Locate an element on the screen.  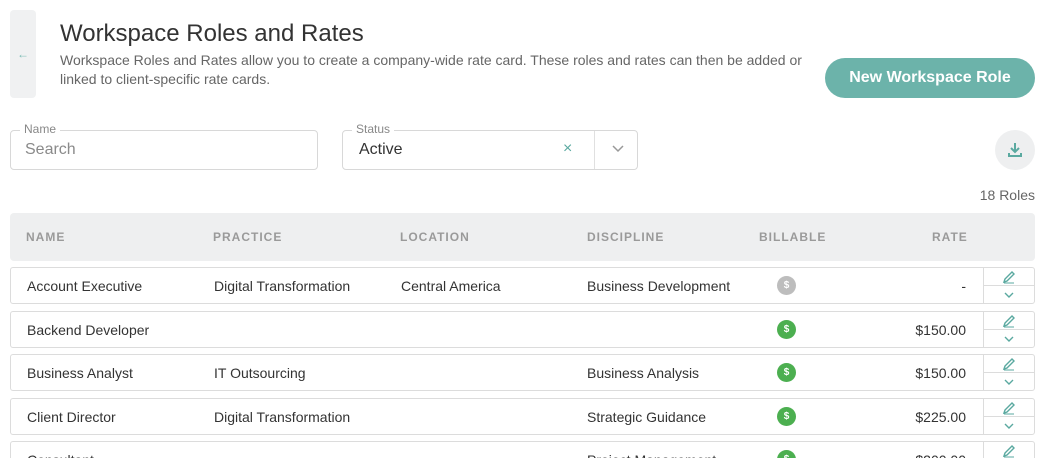
clear-icon: × is located at coordinates (567, 149).